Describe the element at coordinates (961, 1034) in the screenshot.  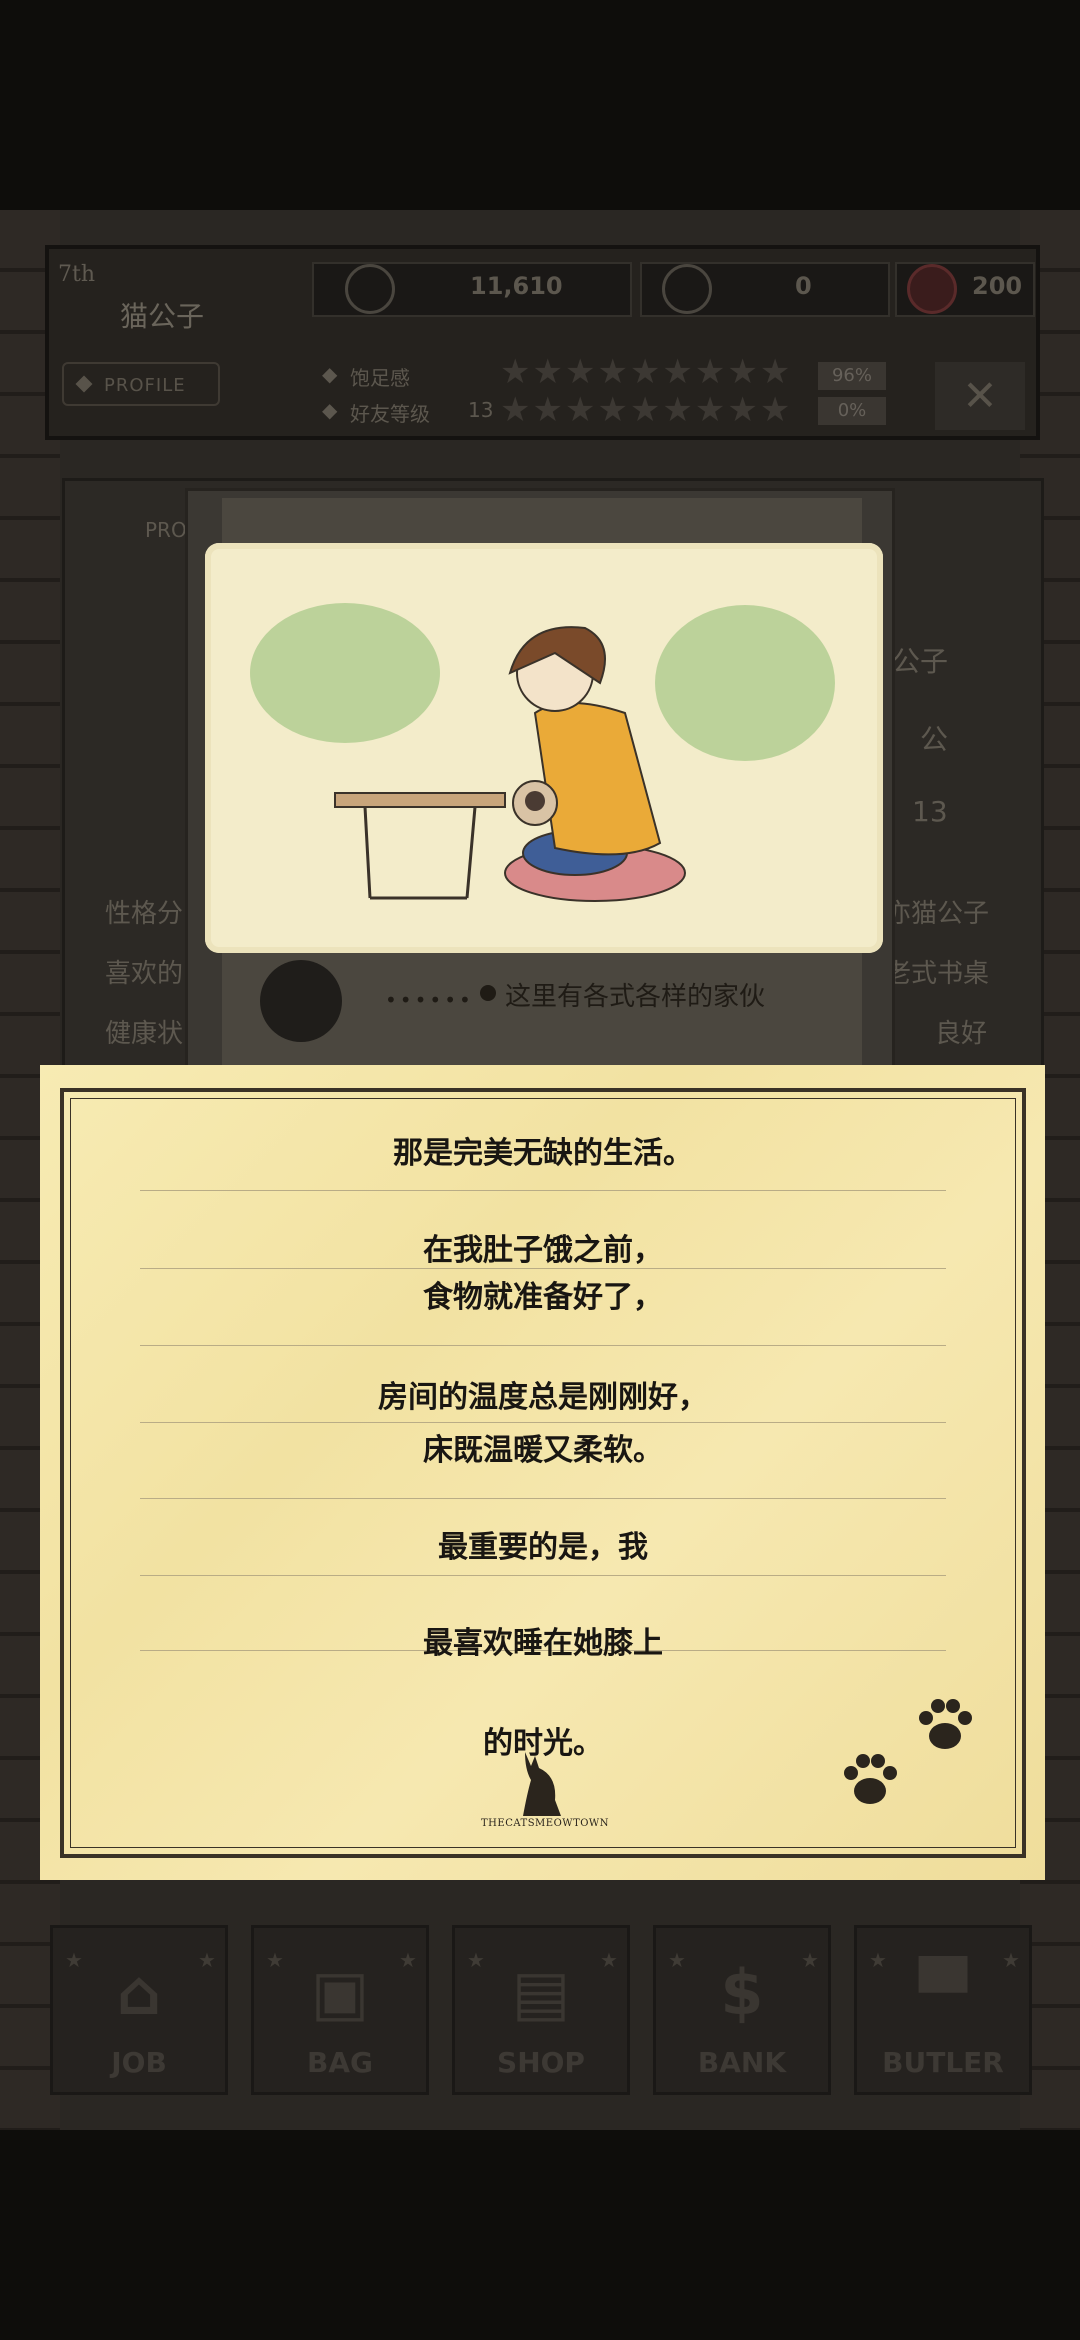
I see `health-value: 良好` at that location.